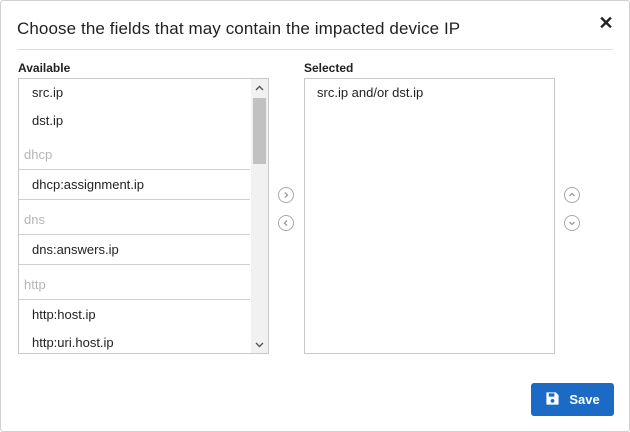 The image size is (630, 432). What do you see at coordinates (315, 49) in the screenshot?
I see `title-divider` at bounding box center [315, 49].